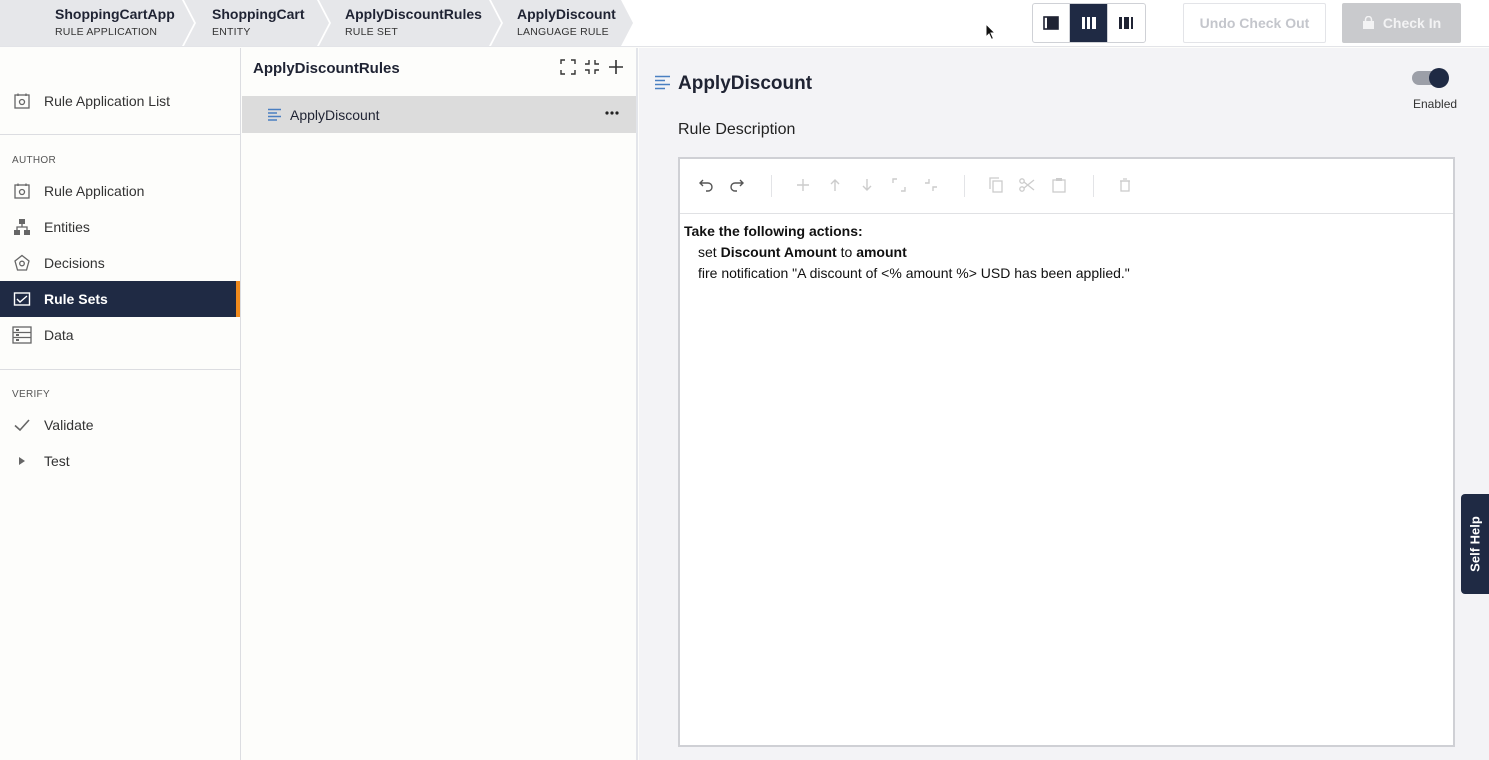 Image resolution: width=1489 pixels, height=760 pixels. What do you see at coordinates (22, 461) in the screenshot?
I see `play-icon` at bounding box center [22, 461].